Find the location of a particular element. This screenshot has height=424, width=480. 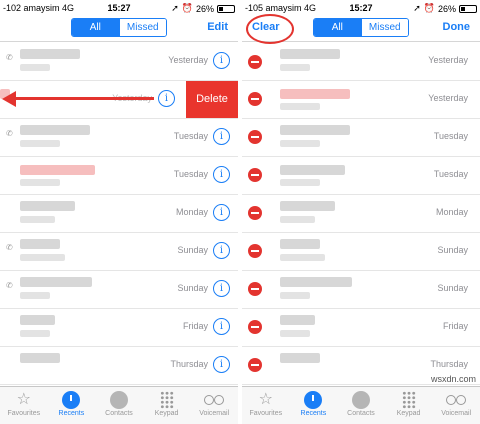

status-bar: -105 amaysim 4G 15:27 ➚ ⏰ 26% is located at coordinates (361, 8).